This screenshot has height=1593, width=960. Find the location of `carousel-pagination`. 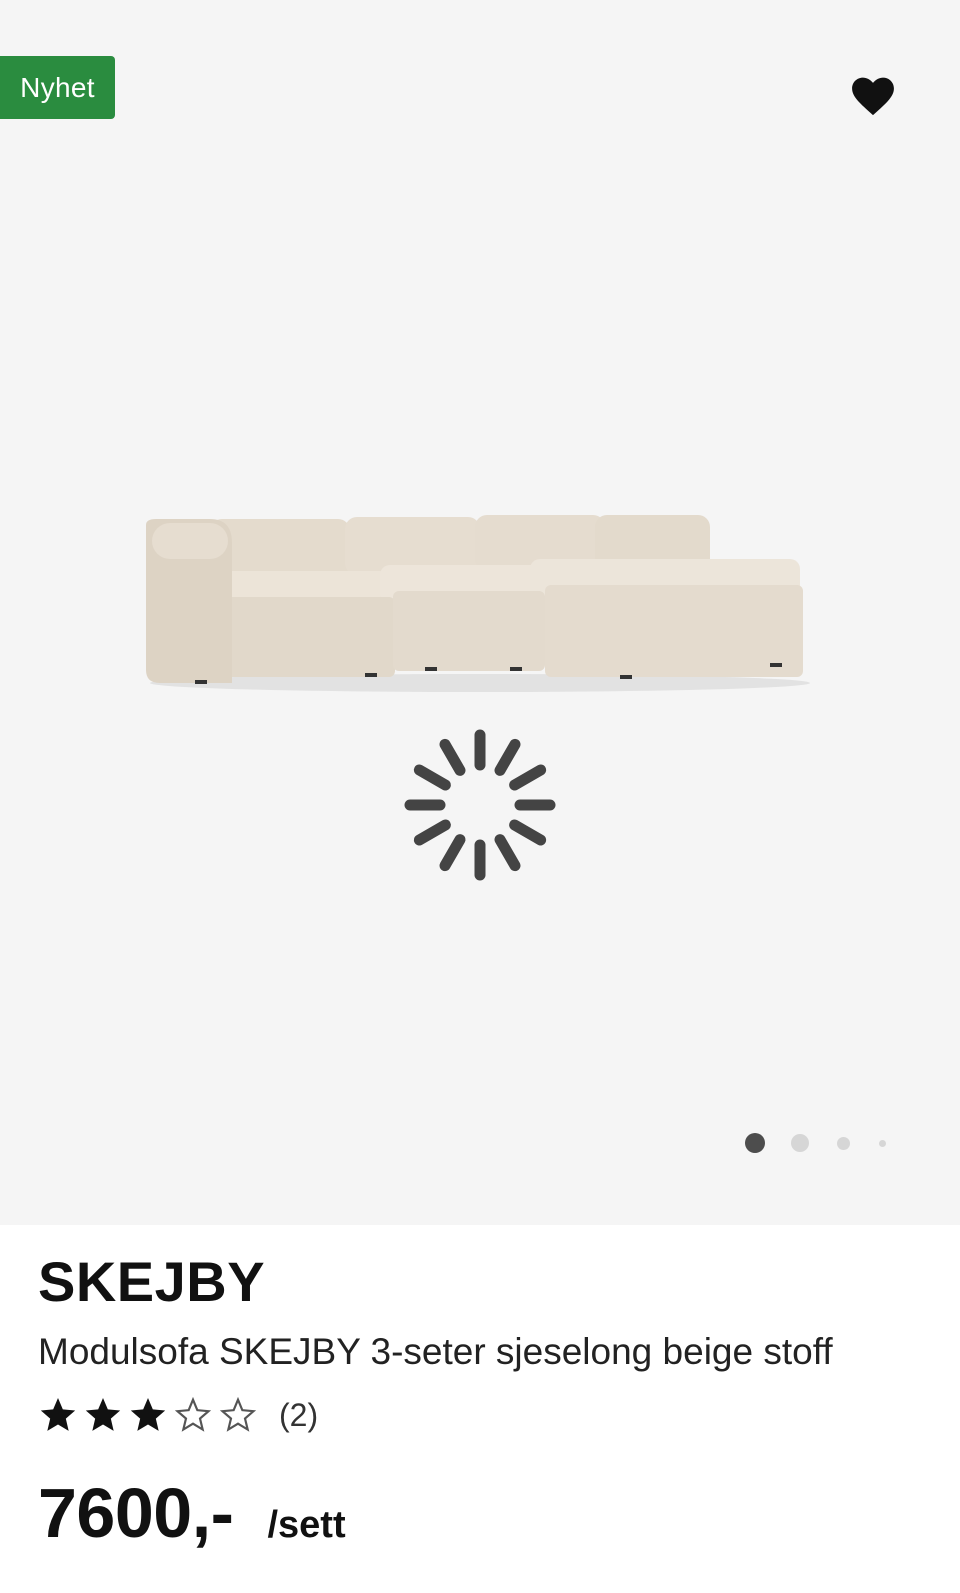

carousel-pagination is located at coordinates (815, 1143).